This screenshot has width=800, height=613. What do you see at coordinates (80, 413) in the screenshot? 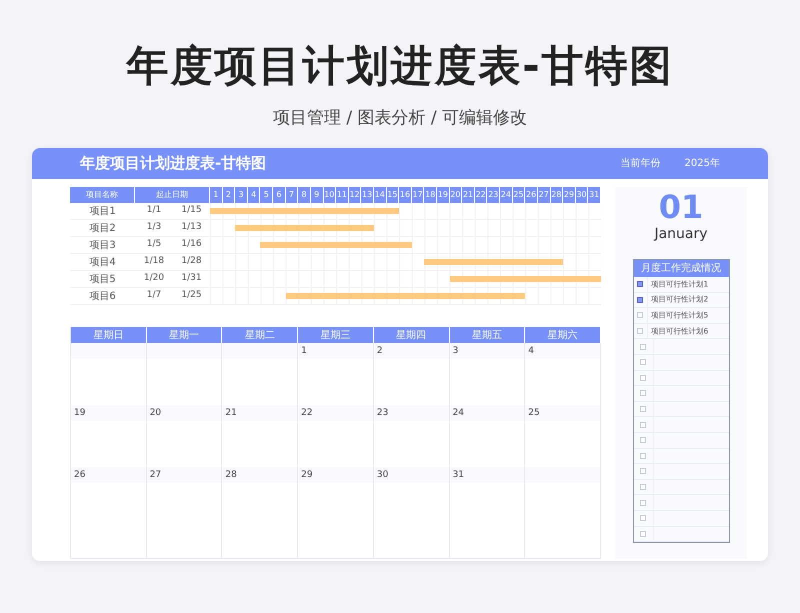
I see `calendar-date: 19` at bounding box center [80, 413].